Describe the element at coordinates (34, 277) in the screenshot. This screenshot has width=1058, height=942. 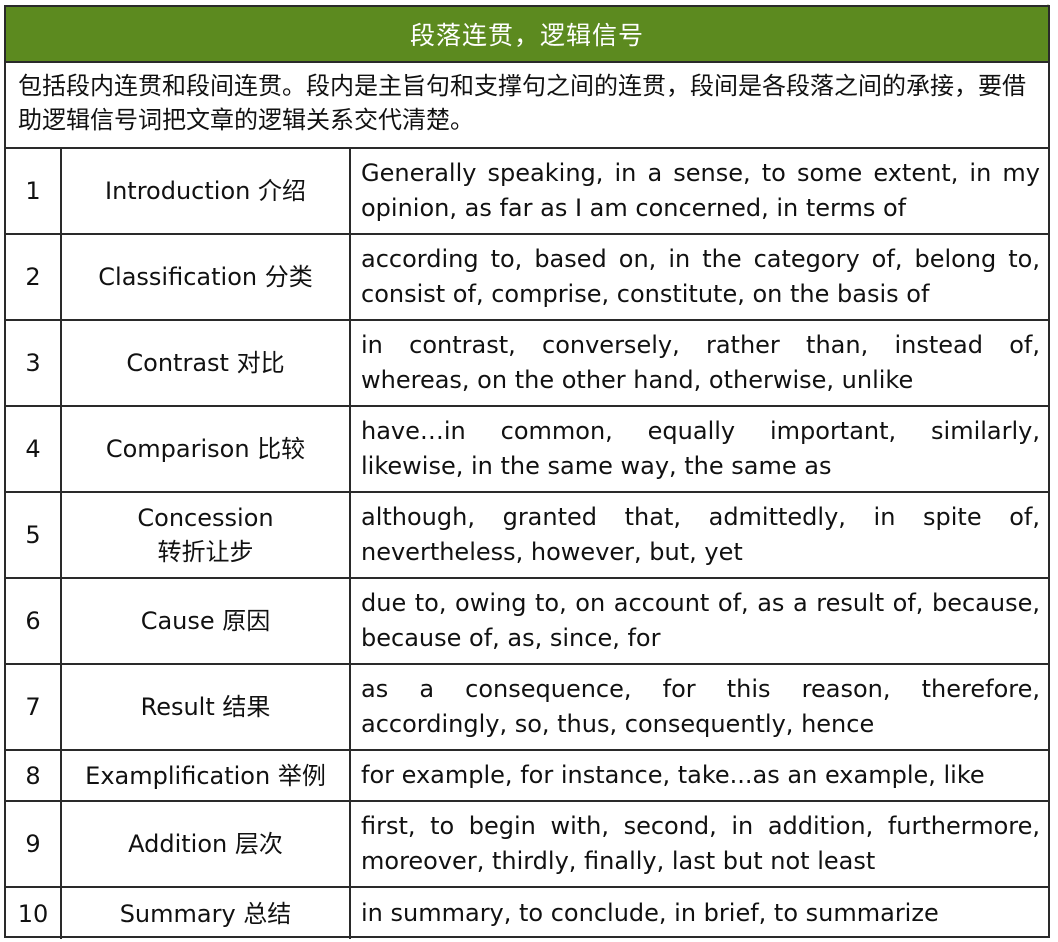
I see `row-number: 2` at that location.